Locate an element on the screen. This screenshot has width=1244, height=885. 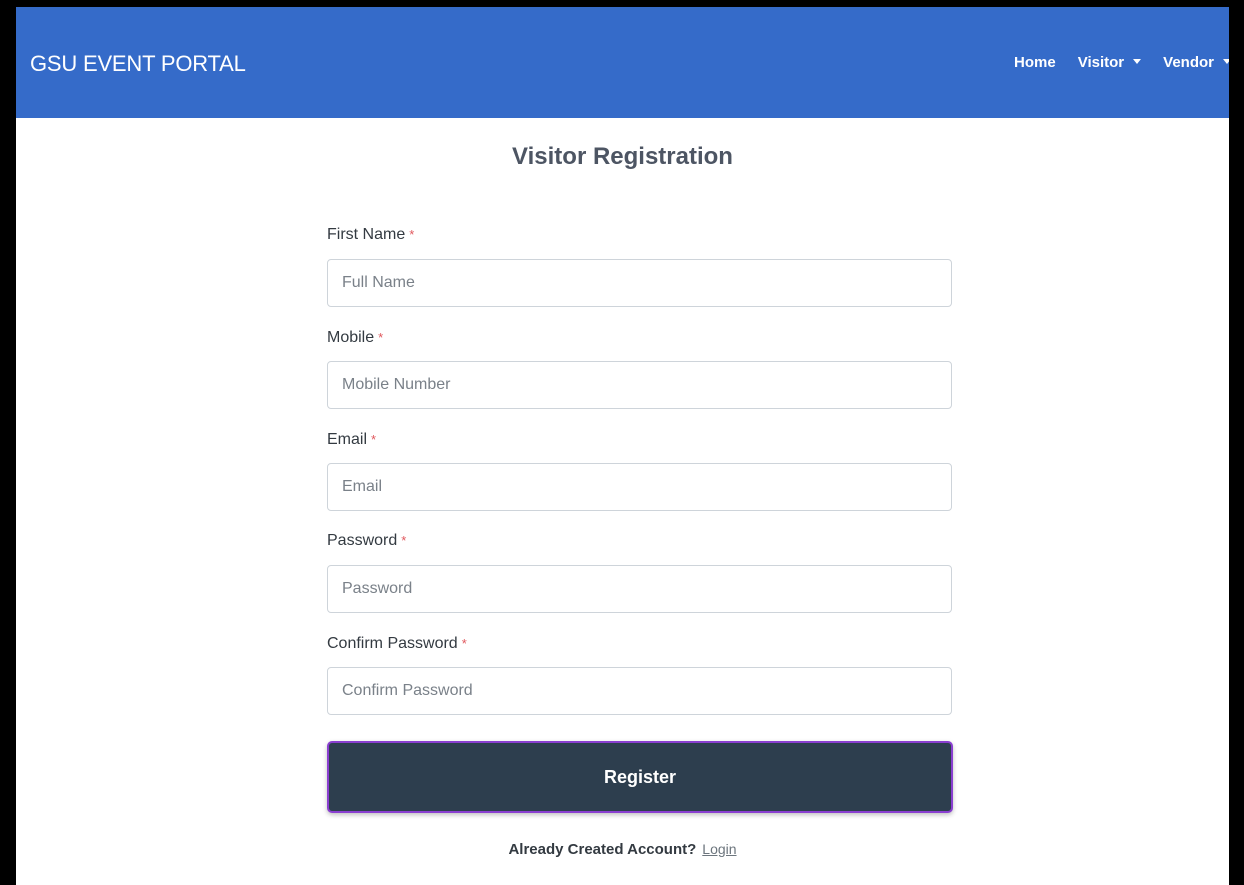
login-prompt-text: Already Created Account? is located at coordinates (602, 849).